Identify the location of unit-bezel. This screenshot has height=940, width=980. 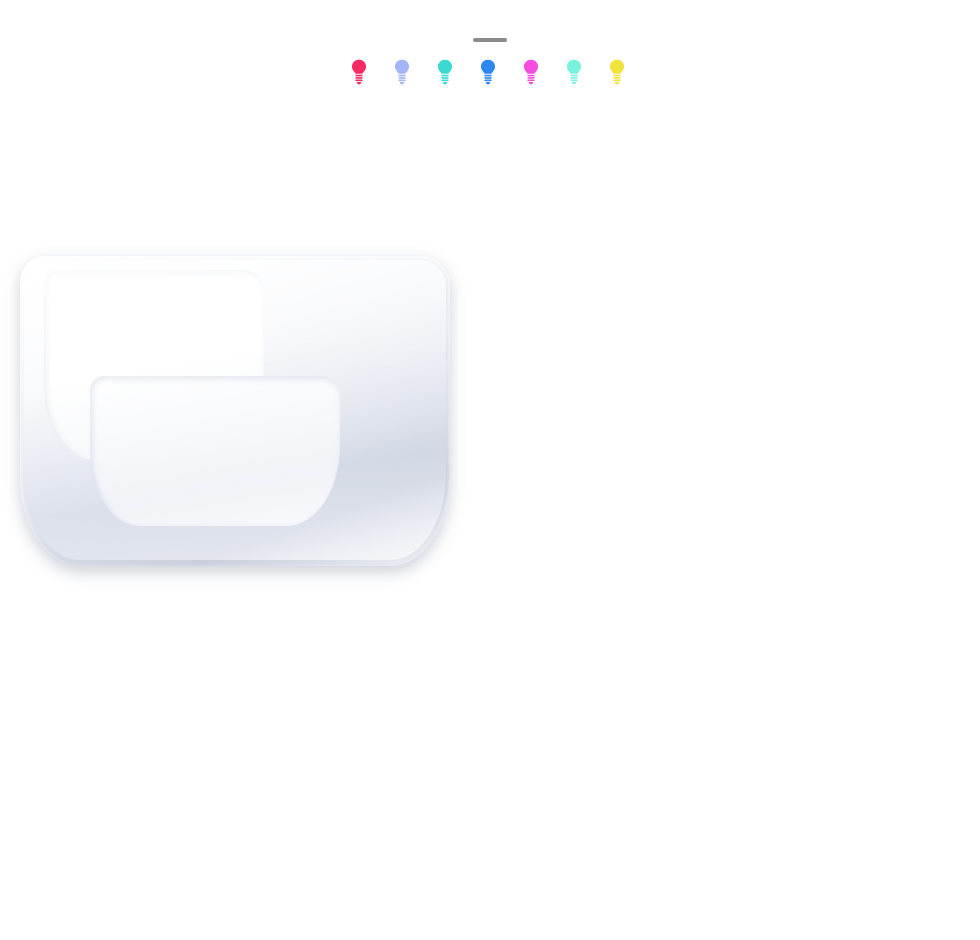
(235, 411).